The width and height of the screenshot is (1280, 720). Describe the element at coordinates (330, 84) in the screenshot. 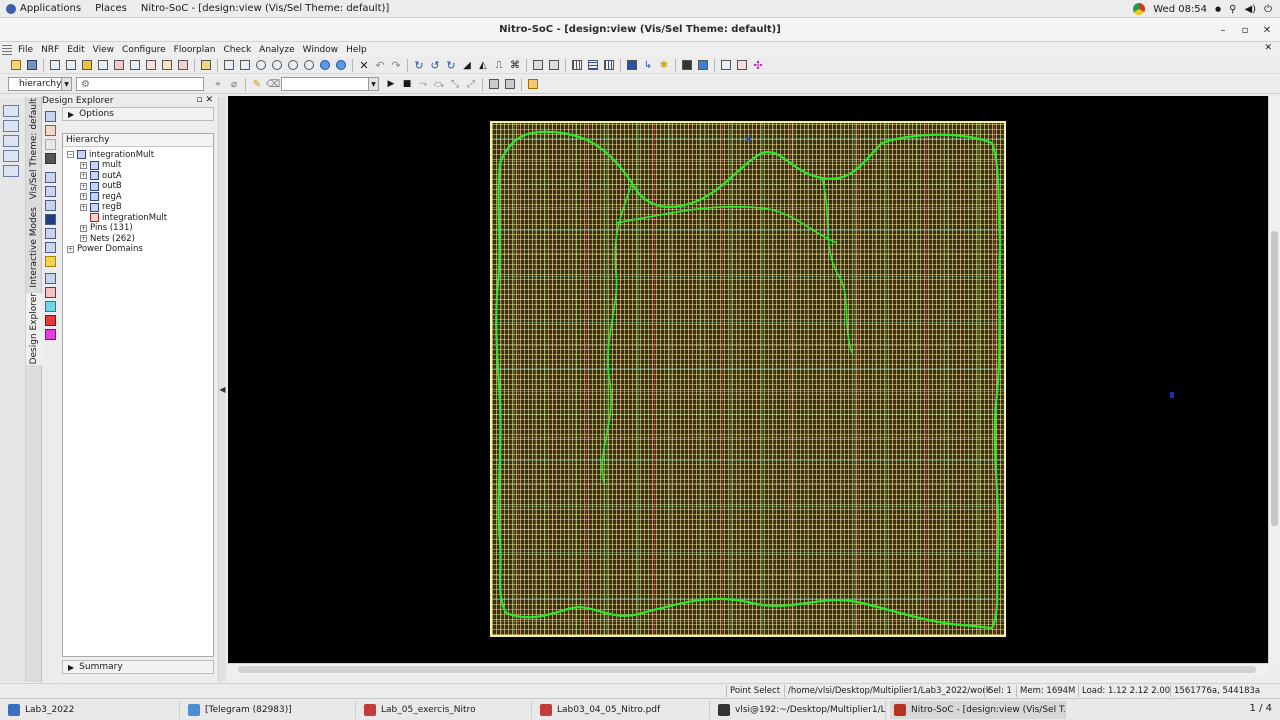

I see `layer-dropdown: ▼` at that location.